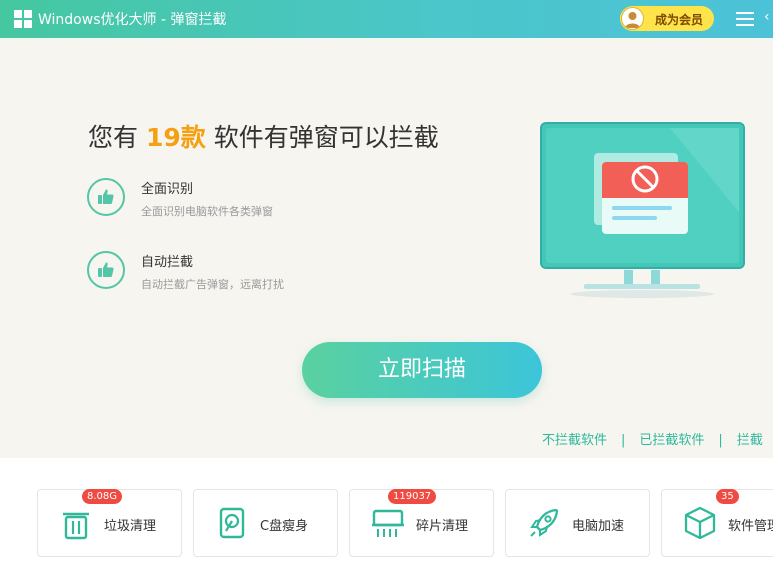  Describe the element at coordinates (442, 526) in the screenshot. I see `tool-label: 碎片清理` at that location.